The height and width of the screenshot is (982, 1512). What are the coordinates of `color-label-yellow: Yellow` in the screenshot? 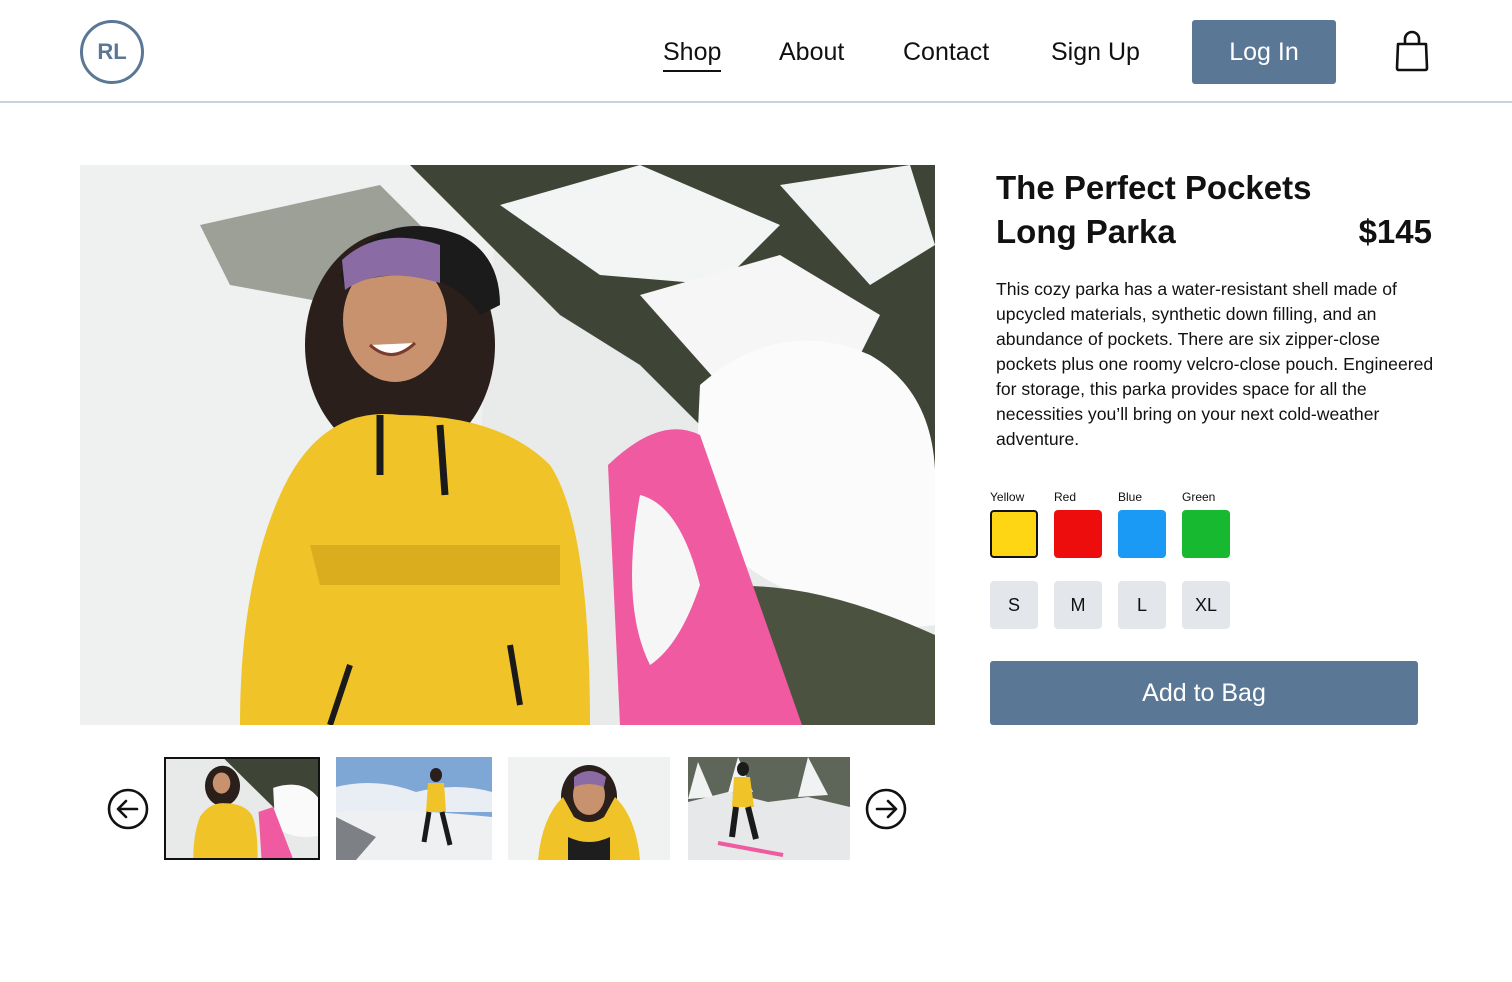 It's located at (1007, 497).